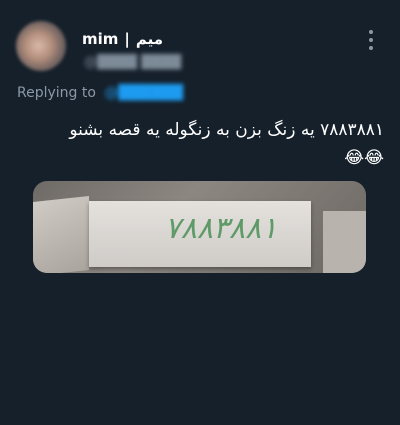 This screenshot has width=400, height=425. What do you see at coordinates (149, 39) in the screenshot?
I see `author-name-persian: میم` at bounding box center [149, 39].